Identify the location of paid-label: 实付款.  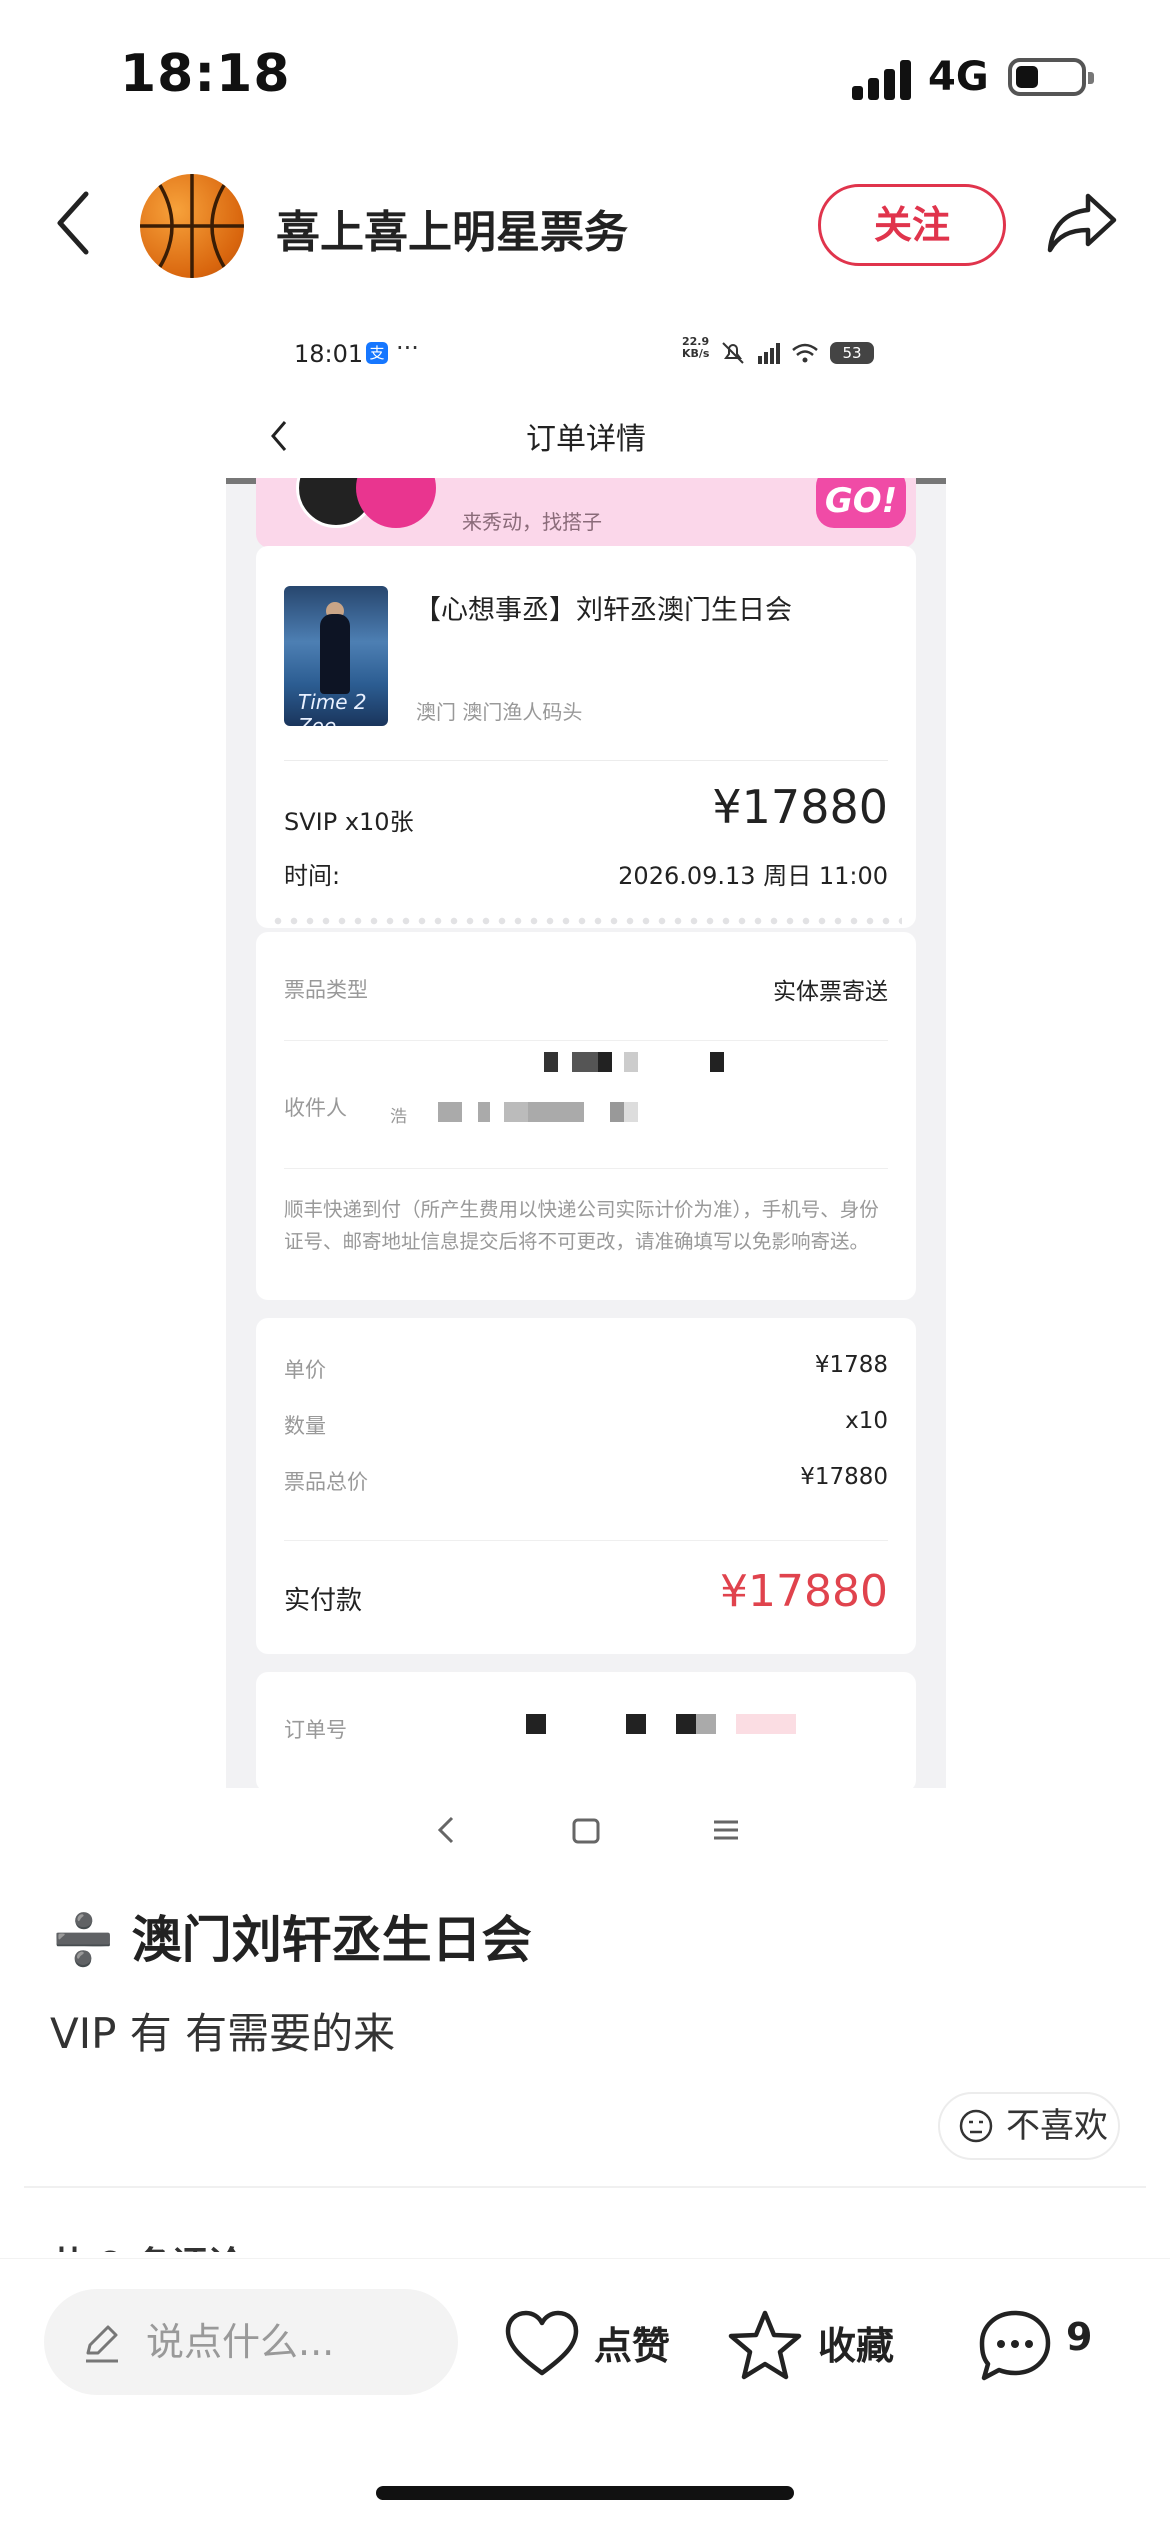
(323, 1601).